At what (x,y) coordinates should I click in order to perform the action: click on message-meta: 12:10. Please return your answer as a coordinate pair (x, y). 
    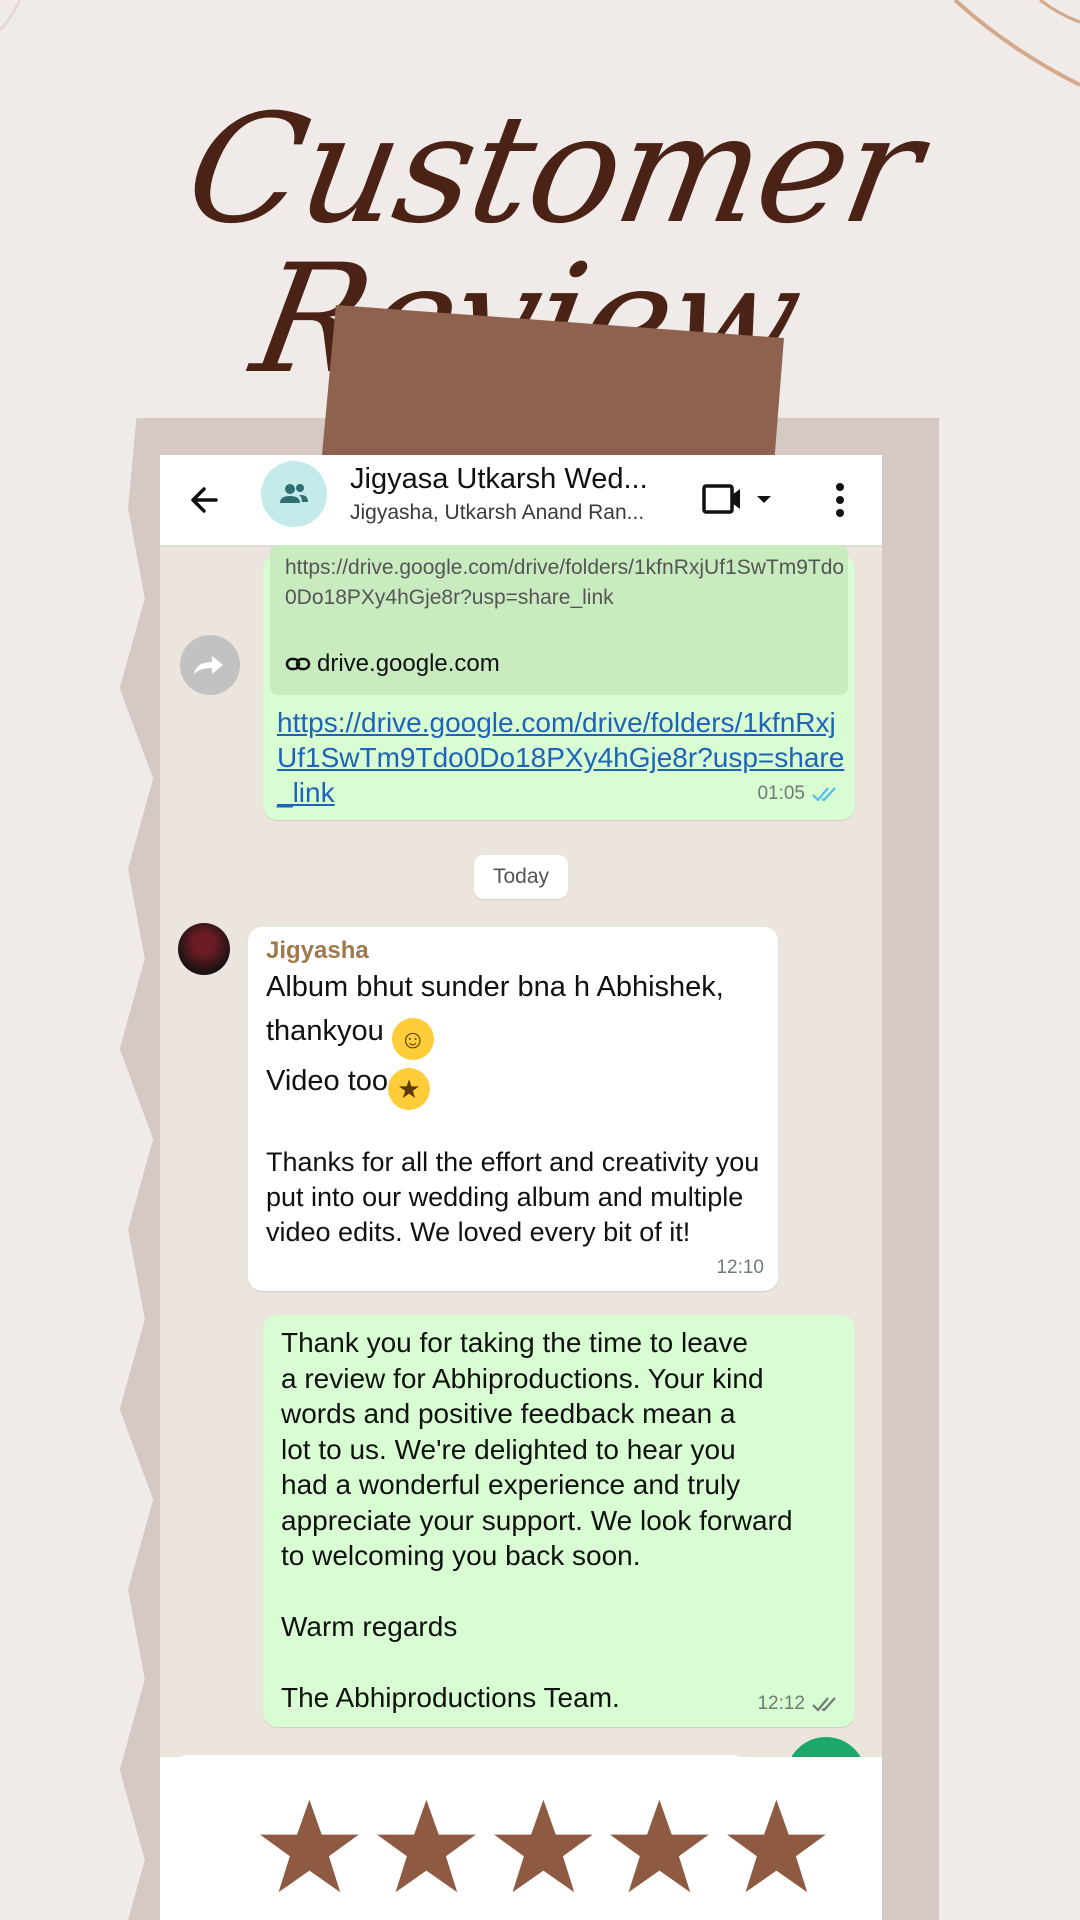
    Looking at the image, I should click on (740, 1268).